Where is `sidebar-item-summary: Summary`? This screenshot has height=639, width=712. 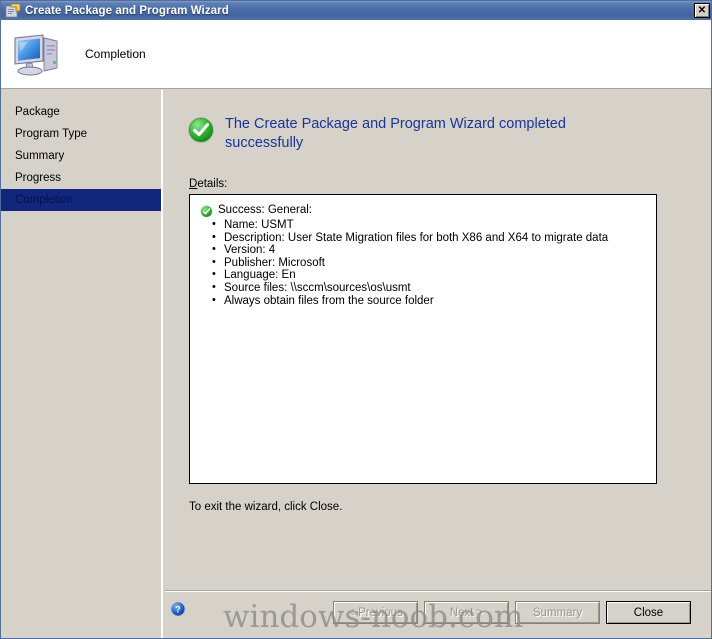 sidebar-item-summary: Summary is located at coordinates (81, 156).